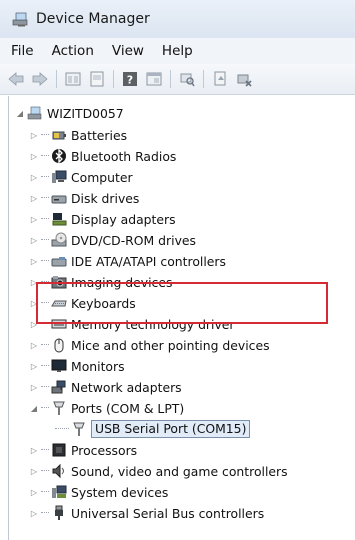 The image size is (355, 540). I want to click on sound-icon, so click(59, 471).